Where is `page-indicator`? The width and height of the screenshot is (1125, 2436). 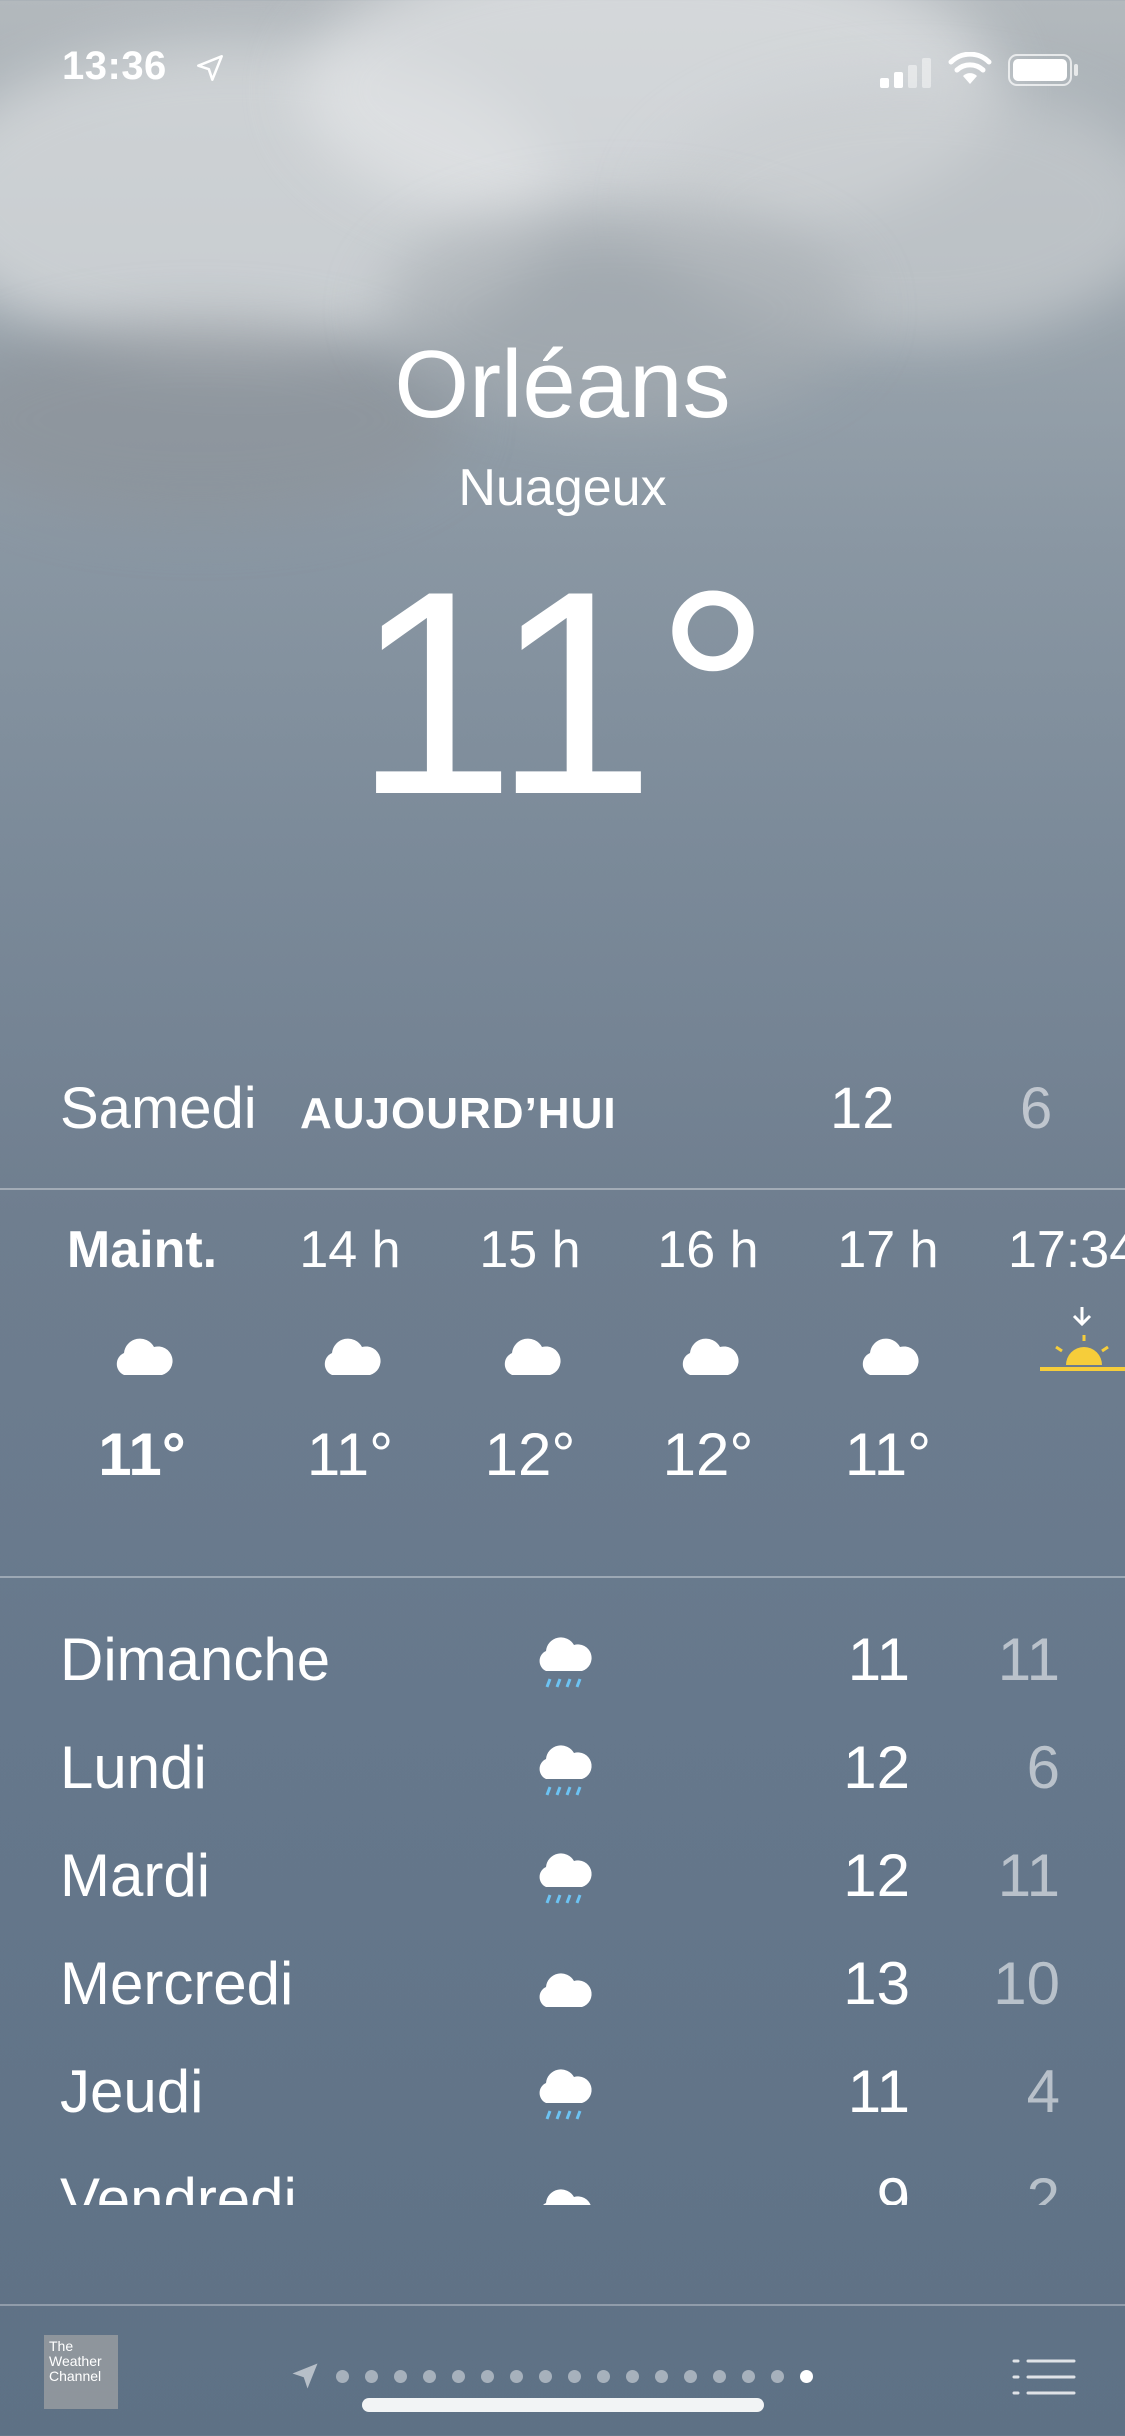 page-indicator is located at coordinates (551, 2376).